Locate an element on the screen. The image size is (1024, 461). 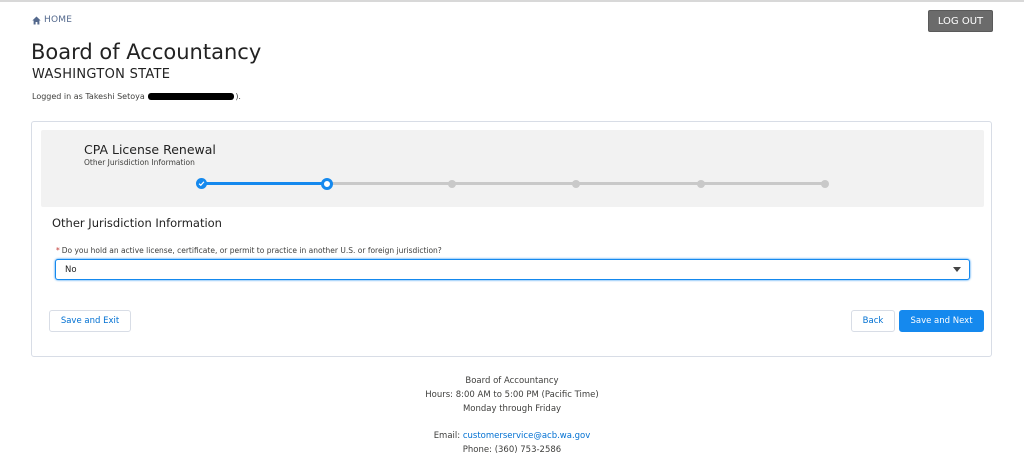
jurisdiction-select: No is located at coordinates (512, 269).